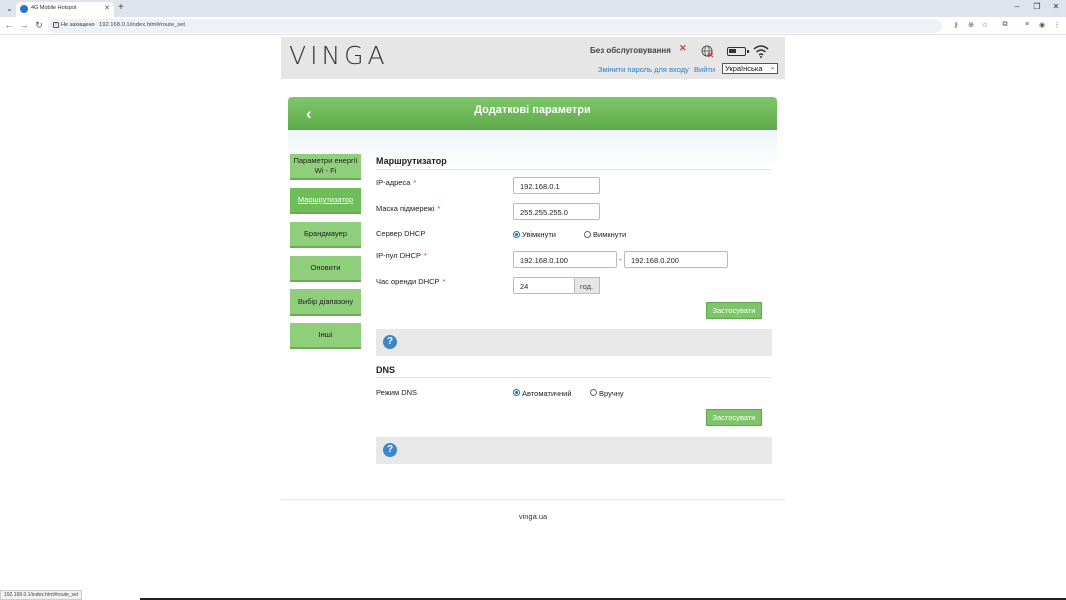 This screenshot has width=1066, height=600. I want to click on tab-title: 4G Mobile Hotspot, so click(54, 8).